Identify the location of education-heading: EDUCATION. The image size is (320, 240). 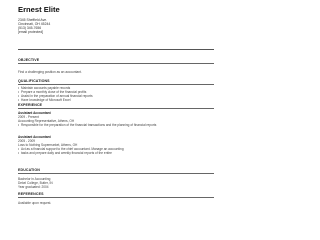
(29, 170).